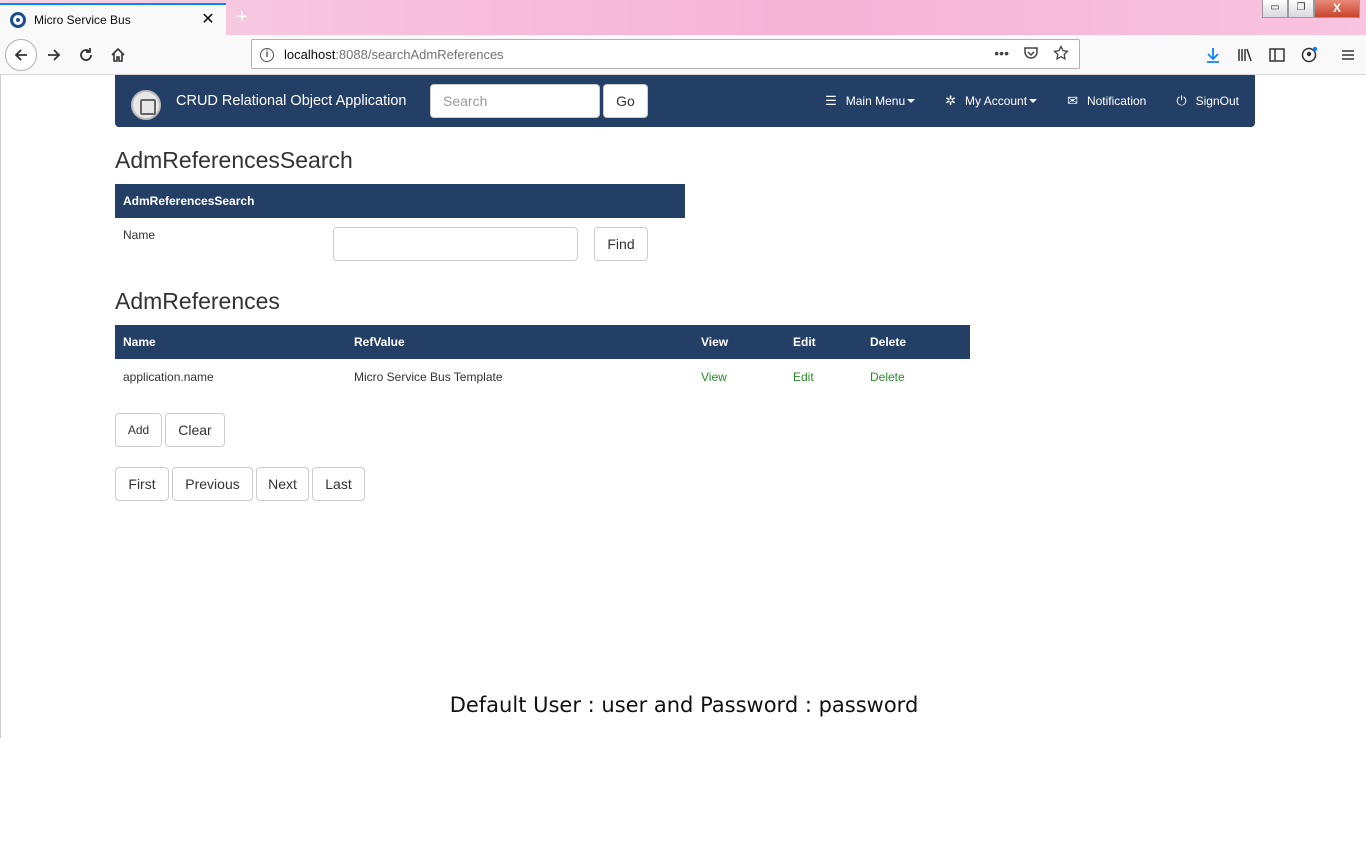 Image resolution: width=1366 pixels, height=848 pixels. I want to click on results-section-title: AdmReferences, so click(197, 301).